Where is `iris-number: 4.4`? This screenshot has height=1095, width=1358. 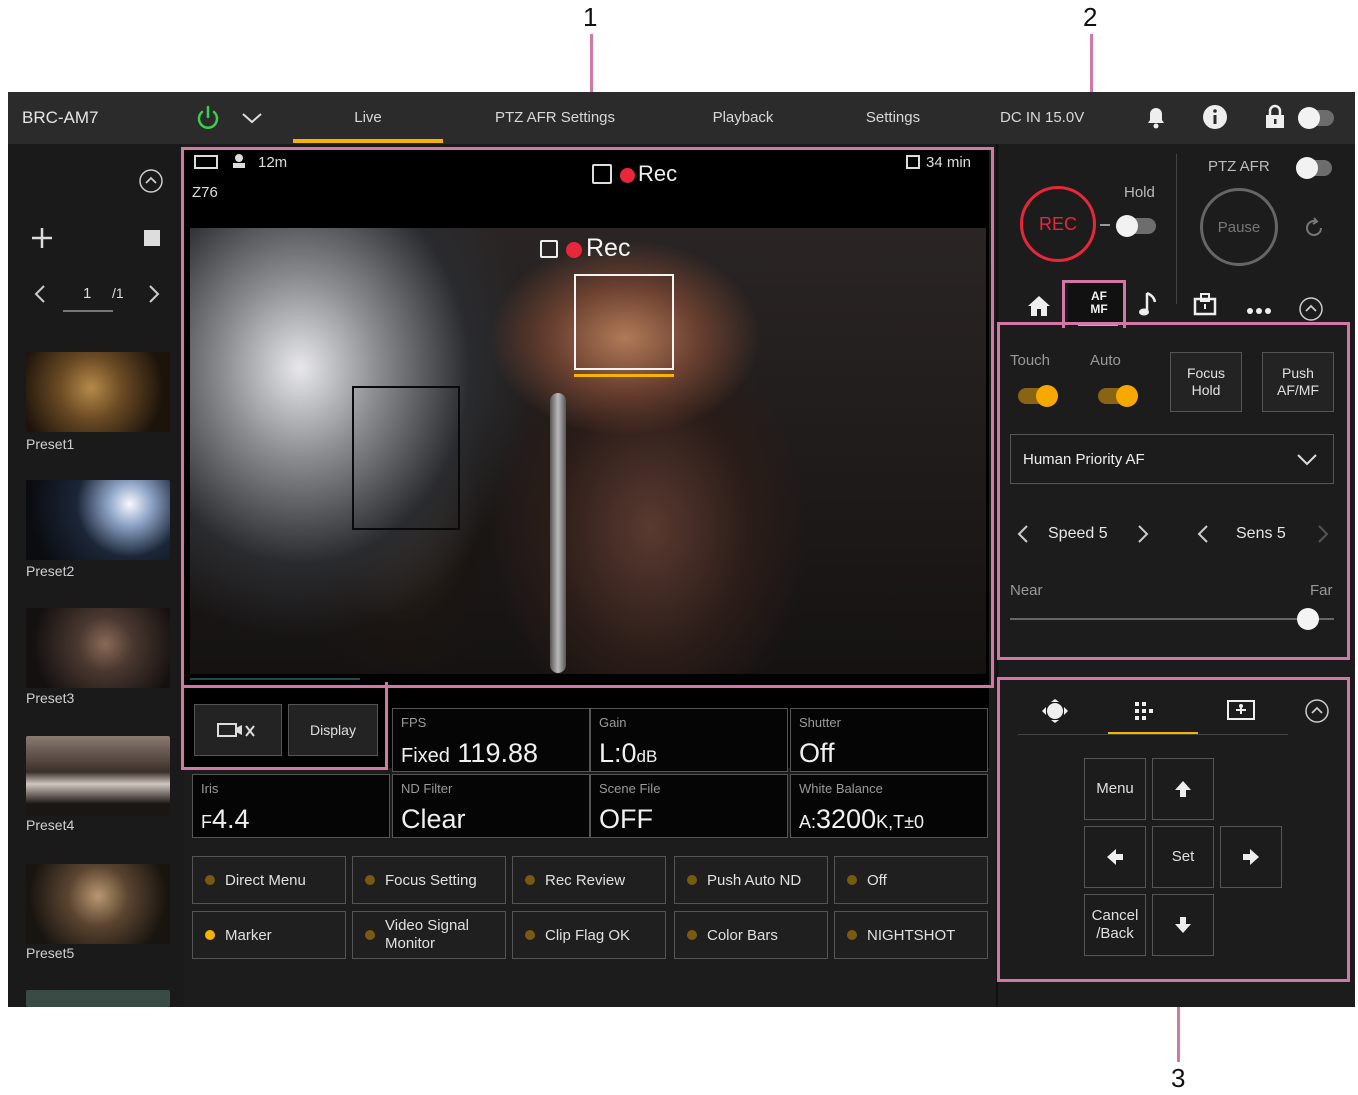 iris-number: 4.4 is located at coordinates (231, 819).